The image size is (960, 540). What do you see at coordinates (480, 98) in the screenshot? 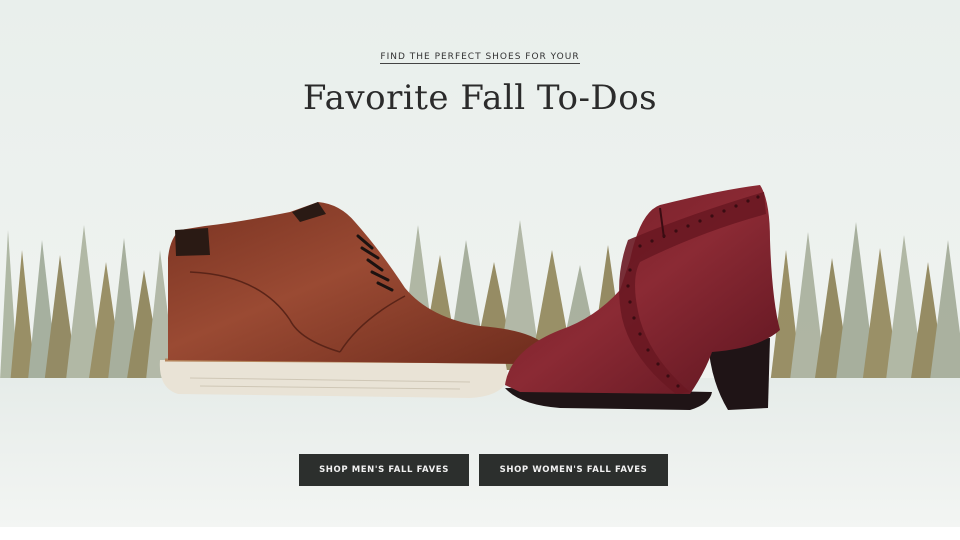
I see `hero-headline: Favorite Fall To-Dos` at bounding box center [480, 98].